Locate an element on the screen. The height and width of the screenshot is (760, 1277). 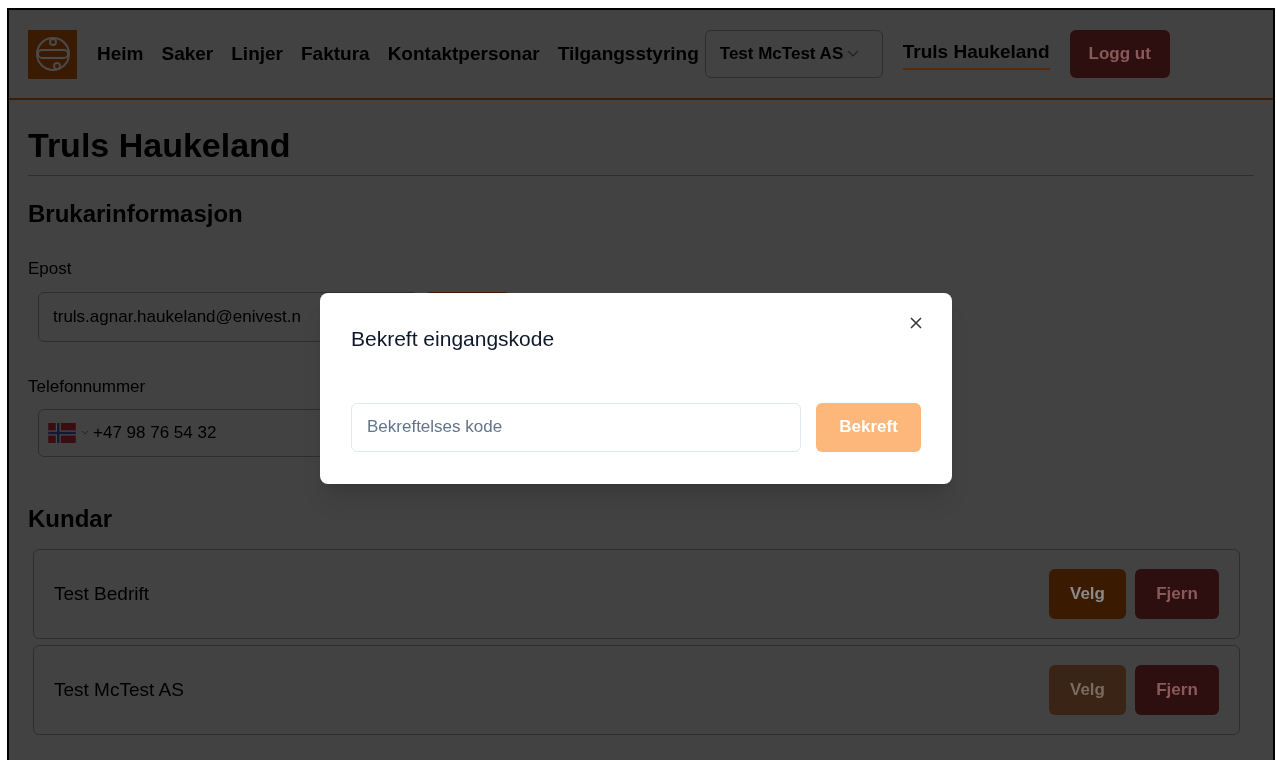
company-select: Test McTest AS is located at coordinates (793, 54).